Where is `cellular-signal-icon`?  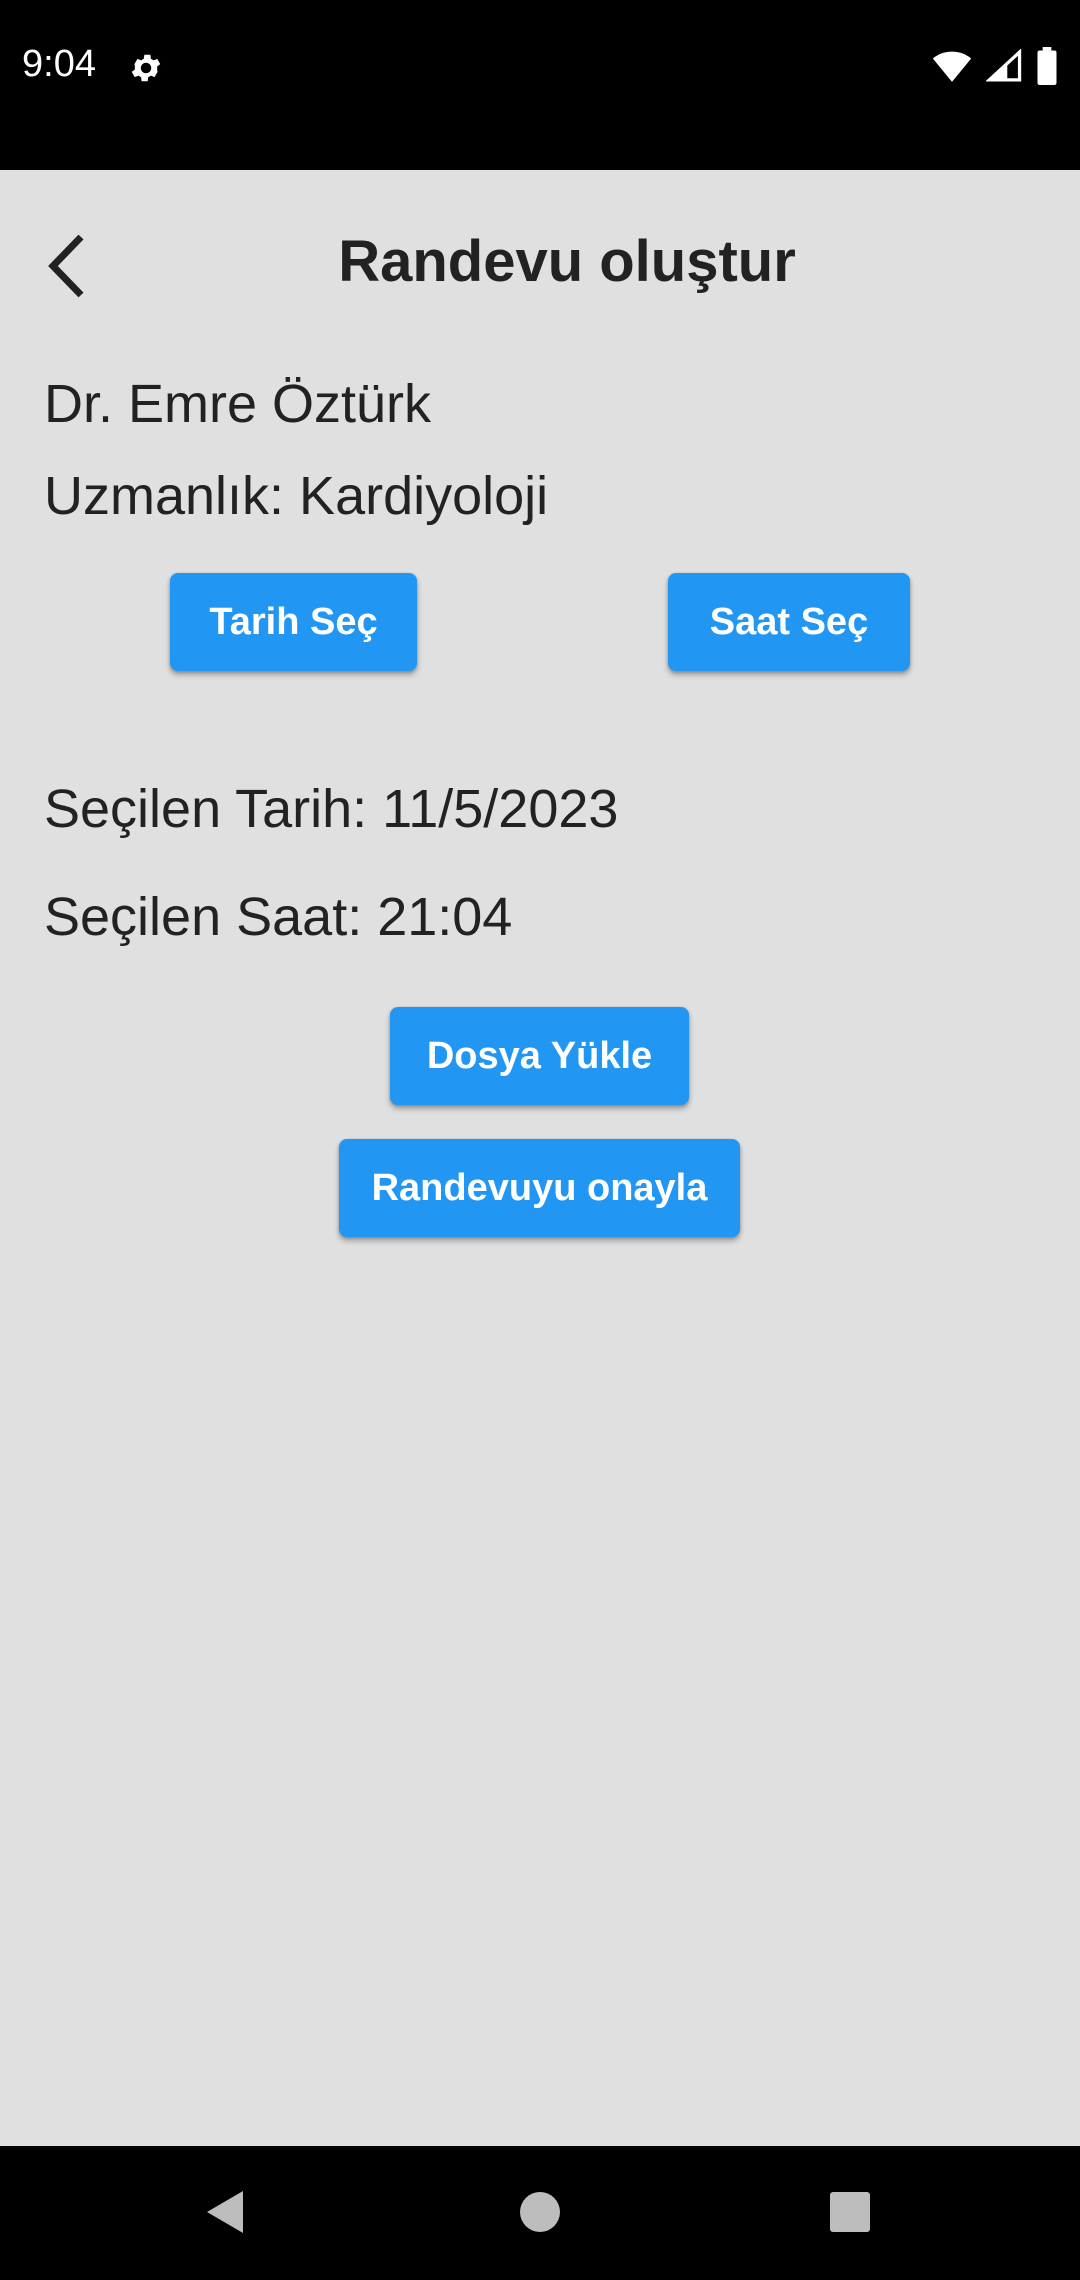 cellular-signal-icon is located at coordinates (1003, 67).